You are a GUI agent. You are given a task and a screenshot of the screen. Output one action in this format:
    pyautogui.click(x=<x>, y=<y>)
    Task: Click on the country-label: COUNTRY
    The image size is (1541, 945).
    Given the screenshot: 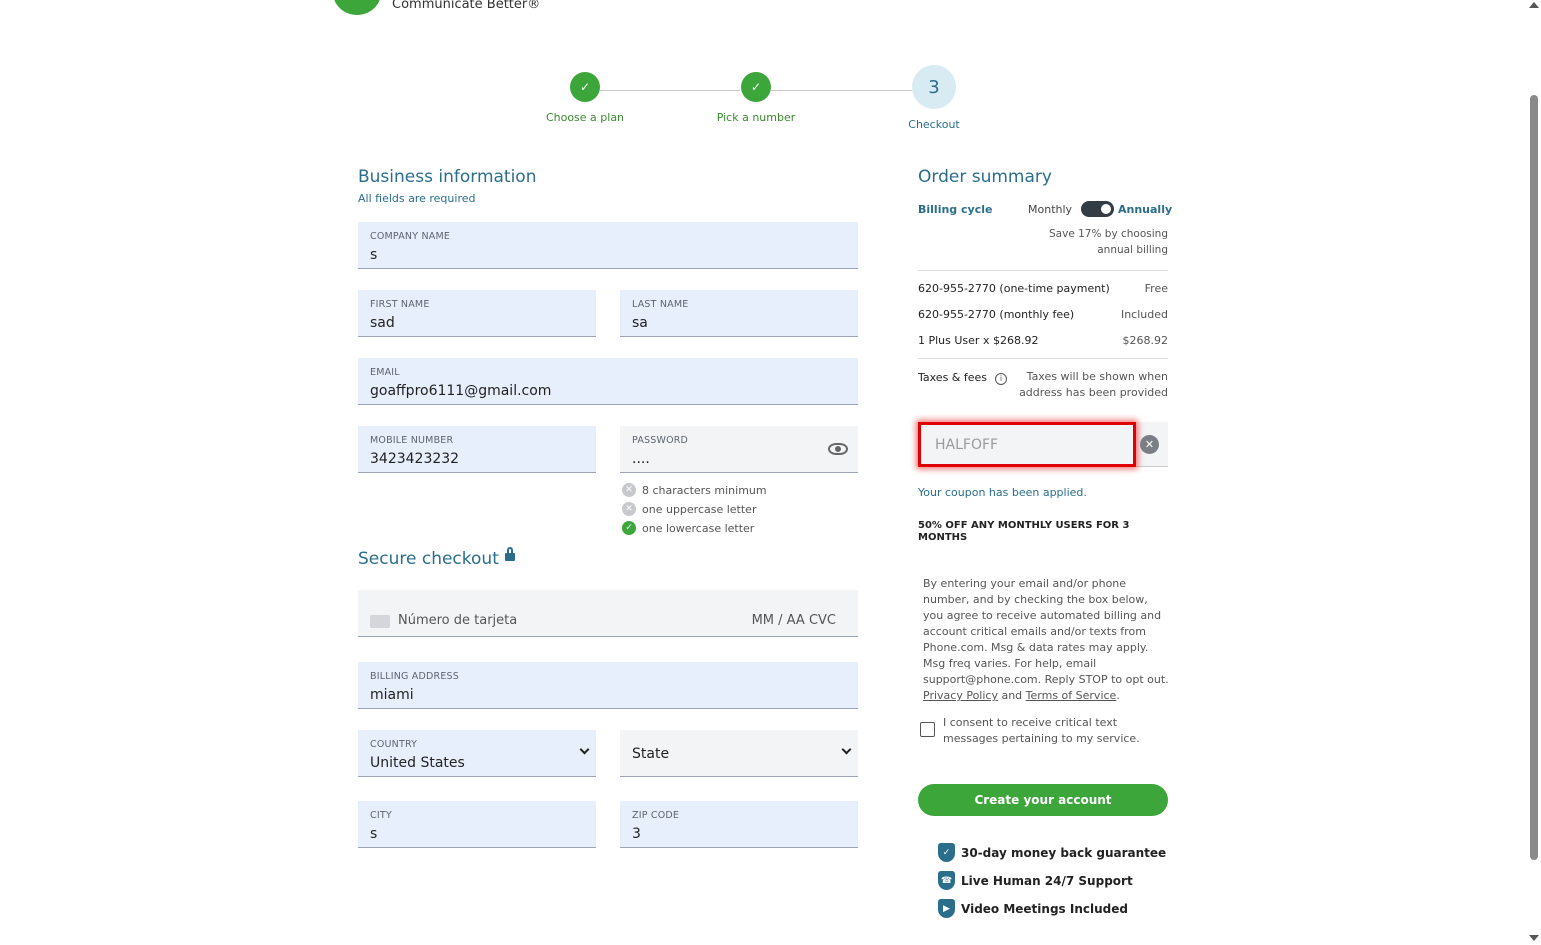 What is the action you would take?
    pyautogui.click(x=394, y=744)
    